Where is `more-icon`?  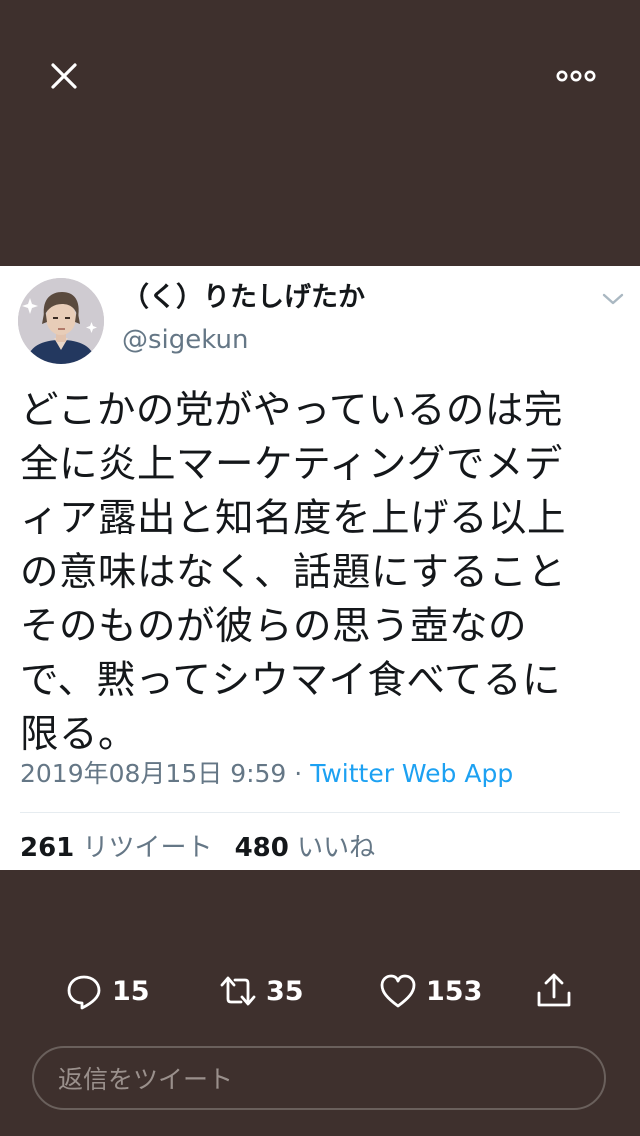 more-icon is located at coordinates (576, 76).